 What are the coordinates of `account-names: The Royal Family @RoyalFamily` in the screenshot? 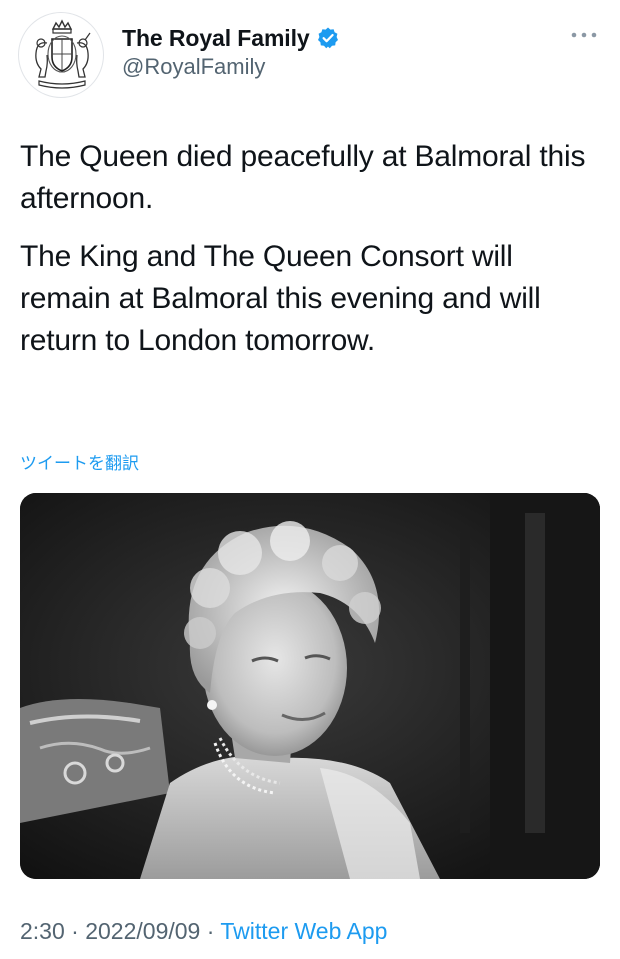 It's located at (231, 52).